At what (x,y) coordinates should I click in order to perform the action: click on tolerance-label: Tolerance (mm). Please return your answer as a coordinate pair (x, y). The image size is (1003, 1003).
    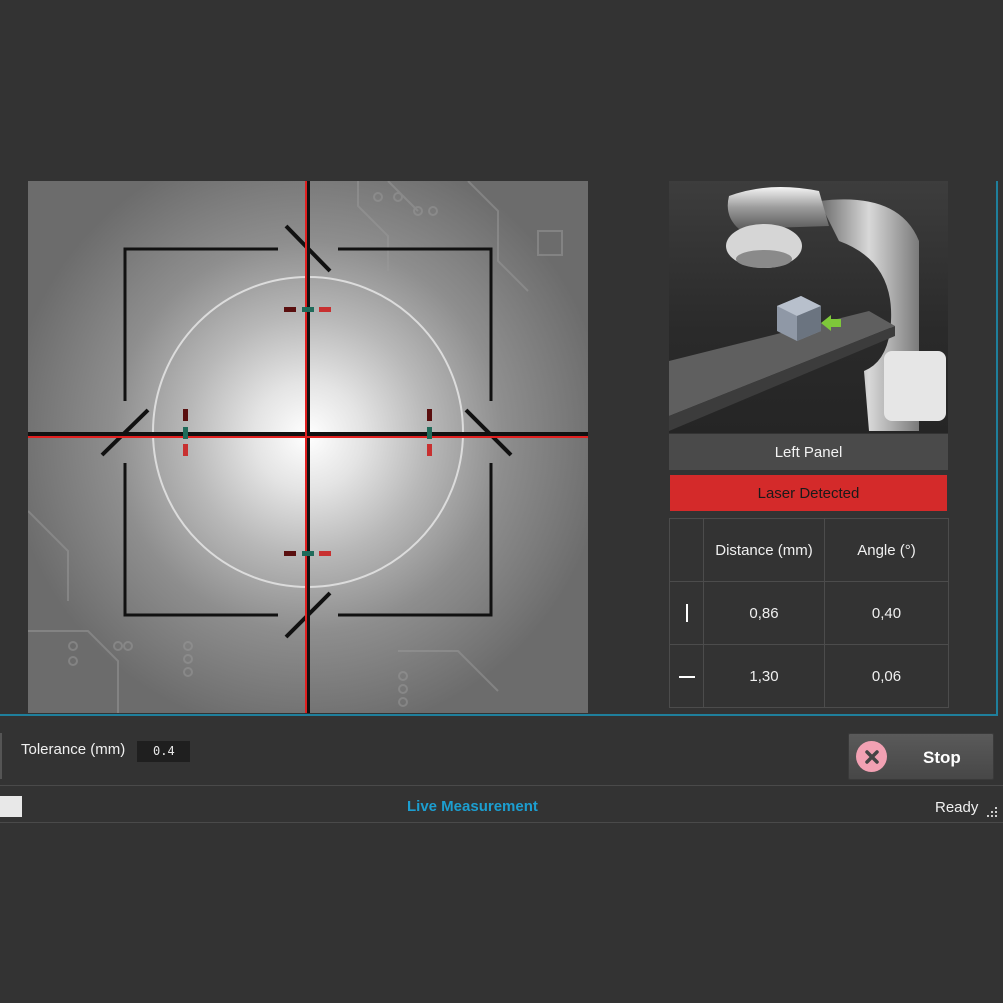
    Looking at the image, I should click on (73, 749).